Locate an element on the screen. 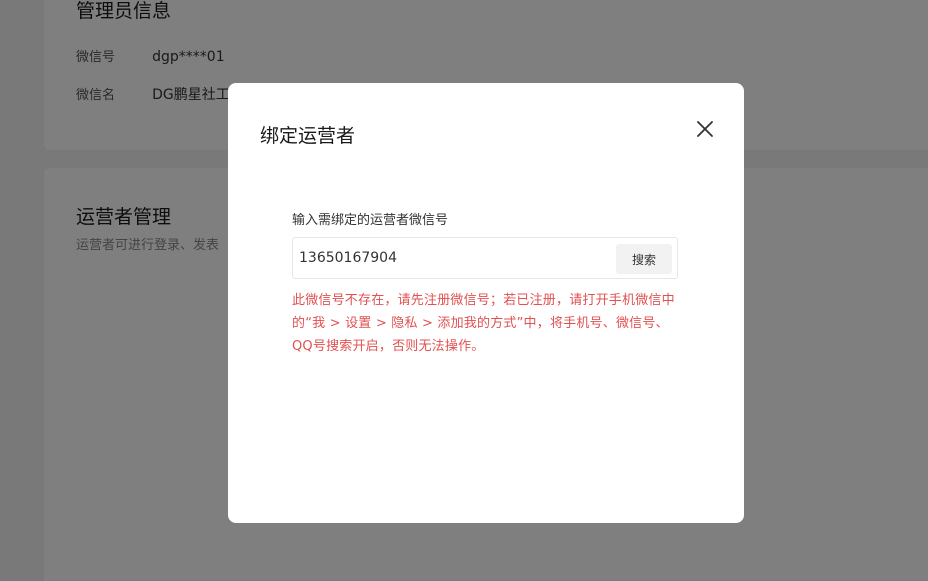 Image resolution: width=928 pixels, height=581 pixels. search-button: 搜索 is located at coordinates (644, 259).